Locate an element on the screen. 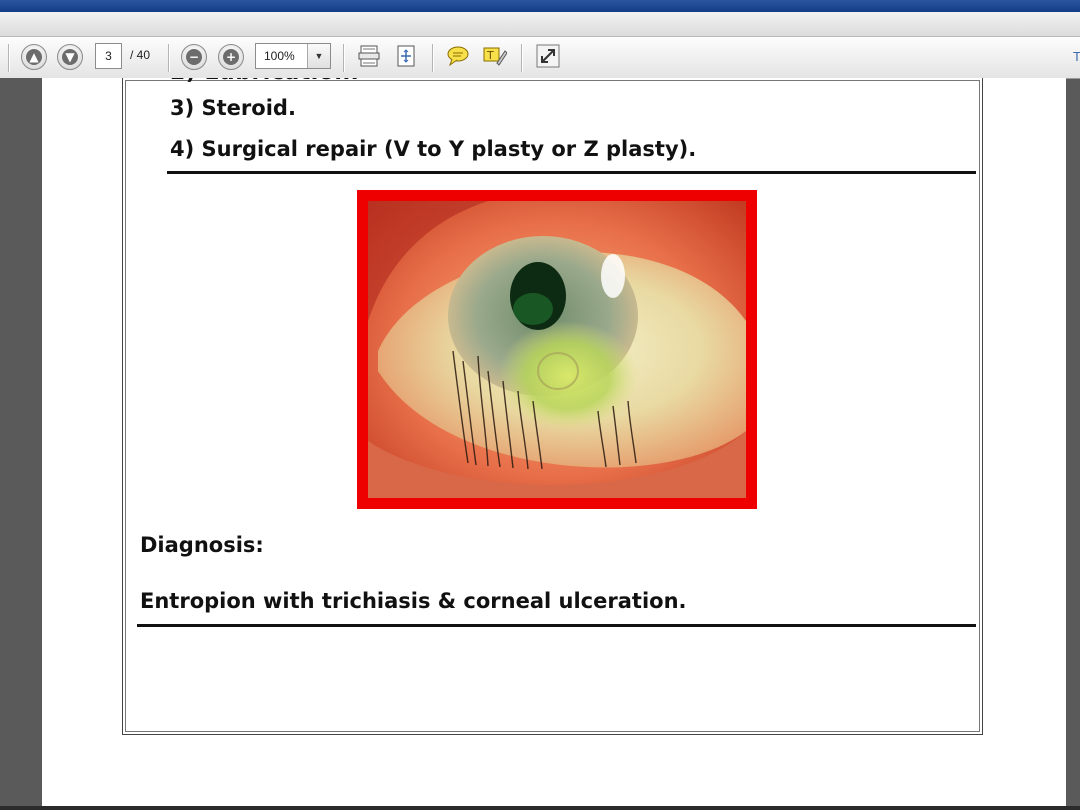 Image resolution: width=1080 pixels, height=810 pixels. fit-width-icon is located at coordinates (369, 56).